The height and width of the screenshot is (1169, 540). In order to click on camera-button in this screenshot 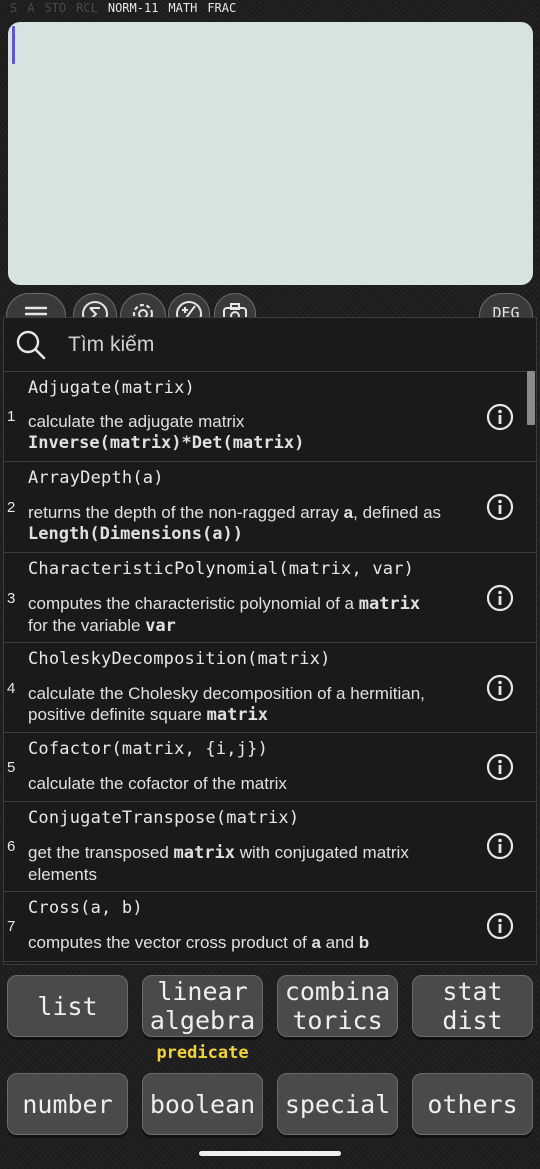, I will do `click(235, 306)`.